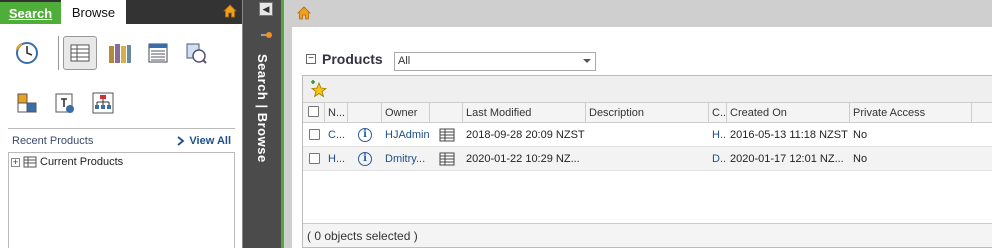  Describe the element at coordinates (93, 12) in the screenshot. I see `tab-browse: Browse` at that location.